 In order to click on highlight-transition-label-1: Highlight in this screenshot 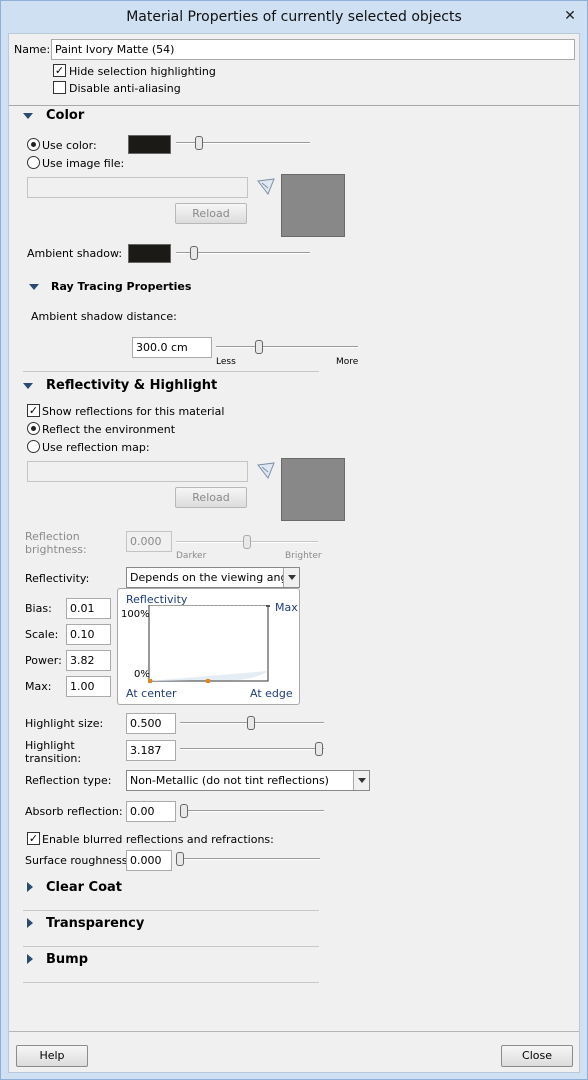, I will do `click(50, 745)`.